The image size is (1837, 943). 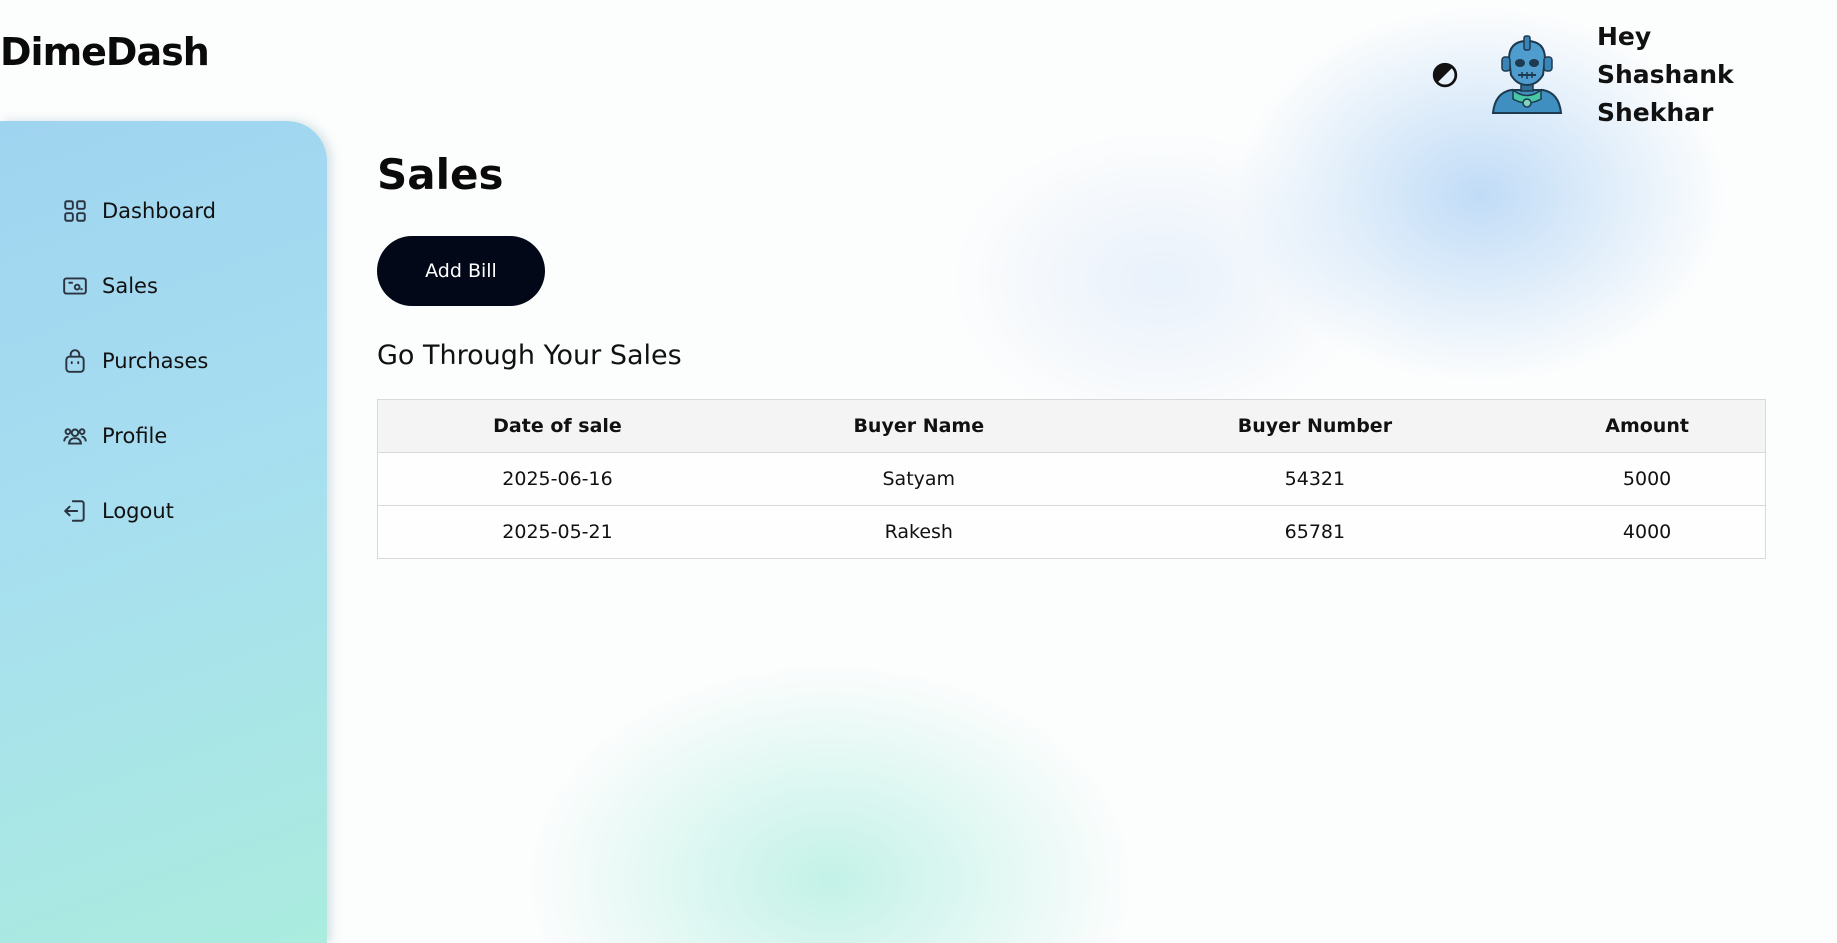 I want to click on cell-buyer-name: Satyam, so click(x=918, y=479).